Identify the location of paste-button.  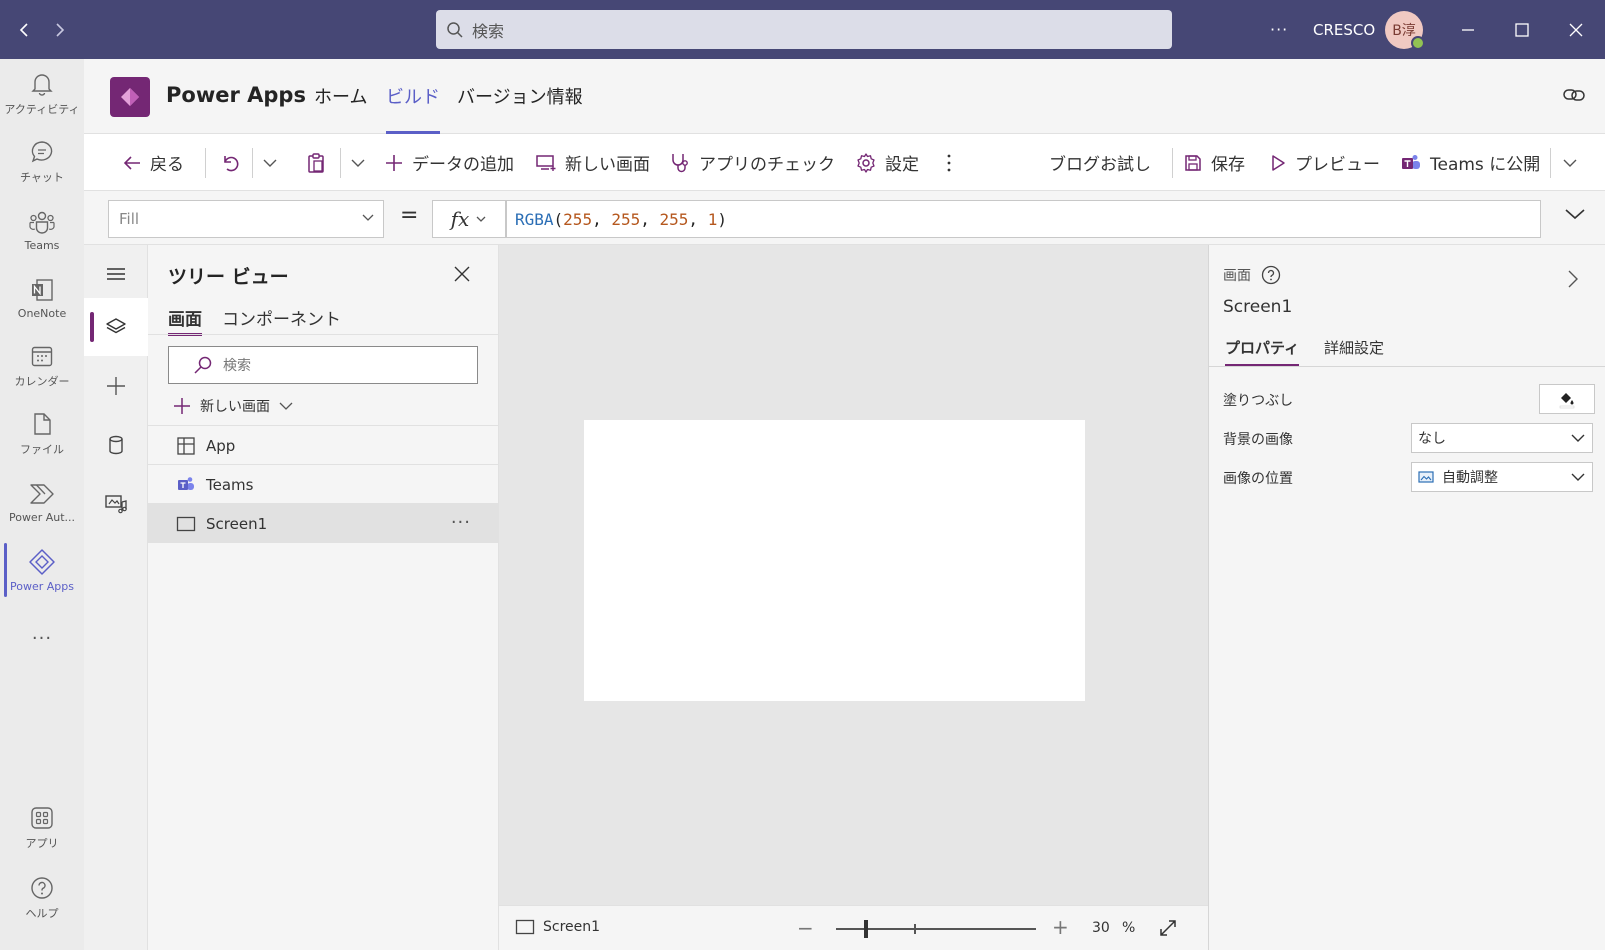
(320, 162).